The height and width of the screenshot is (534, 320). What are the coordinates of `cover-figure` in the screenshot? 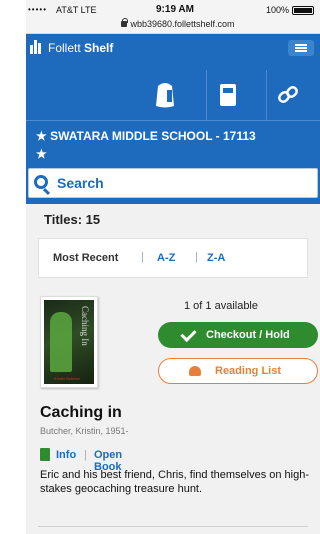 It's located at (61, 342).